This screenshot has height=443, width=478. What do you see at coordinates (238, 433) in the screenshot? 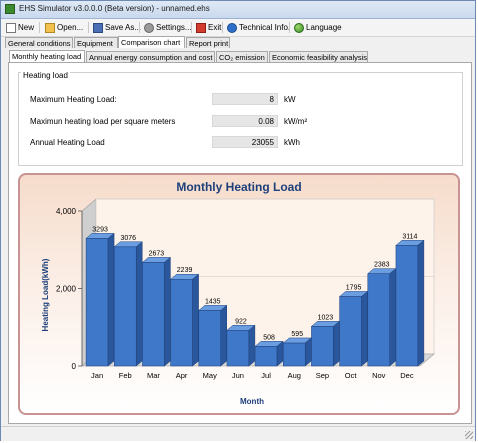
I see `status-bar` at bounding box center [238, 433].